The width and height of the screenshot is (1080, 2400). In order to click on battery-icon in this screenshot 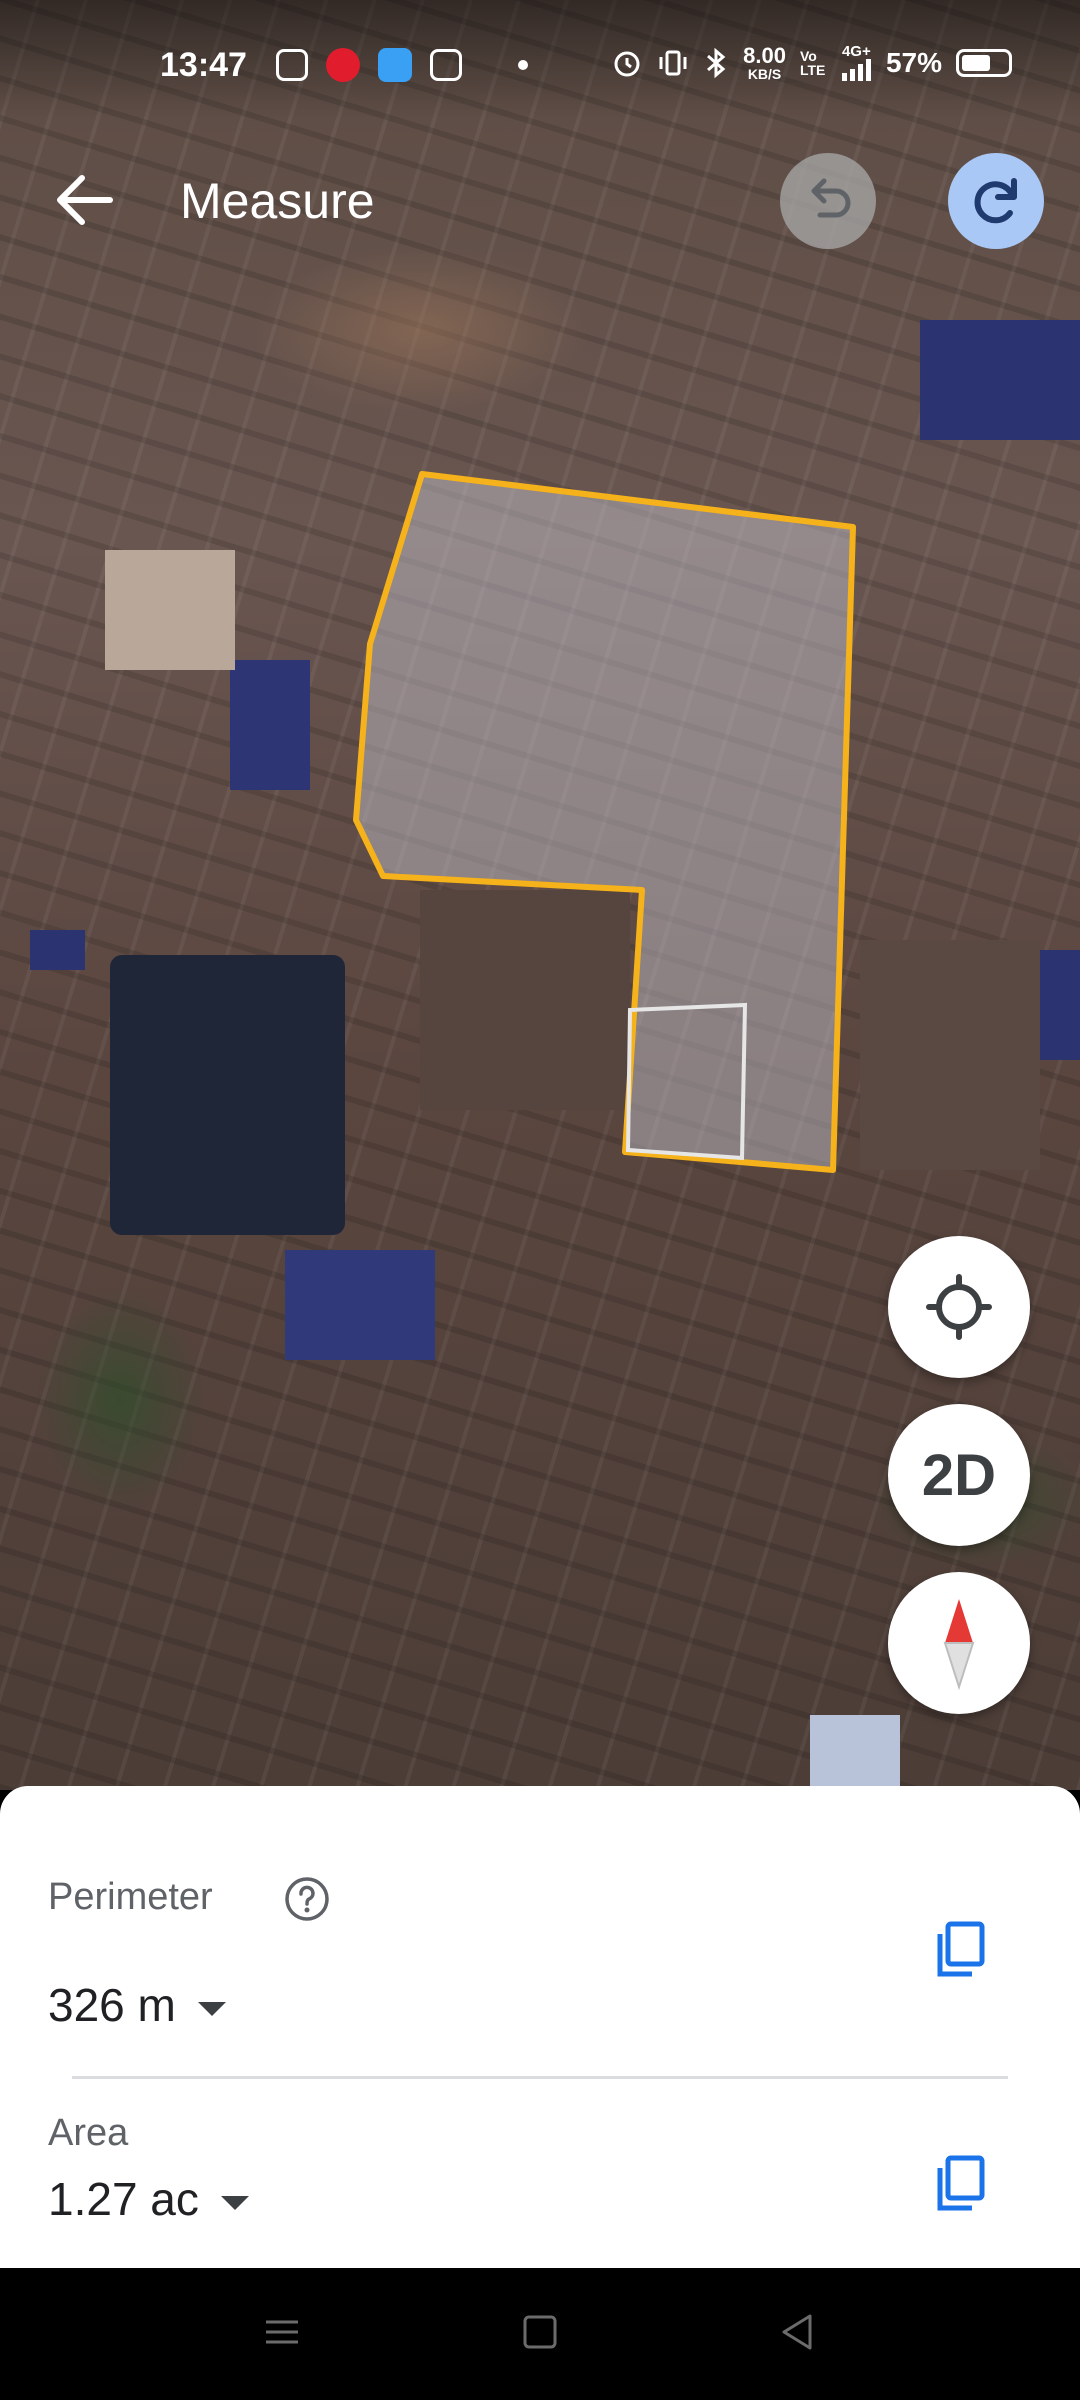, I will do `click(984, 62)`.